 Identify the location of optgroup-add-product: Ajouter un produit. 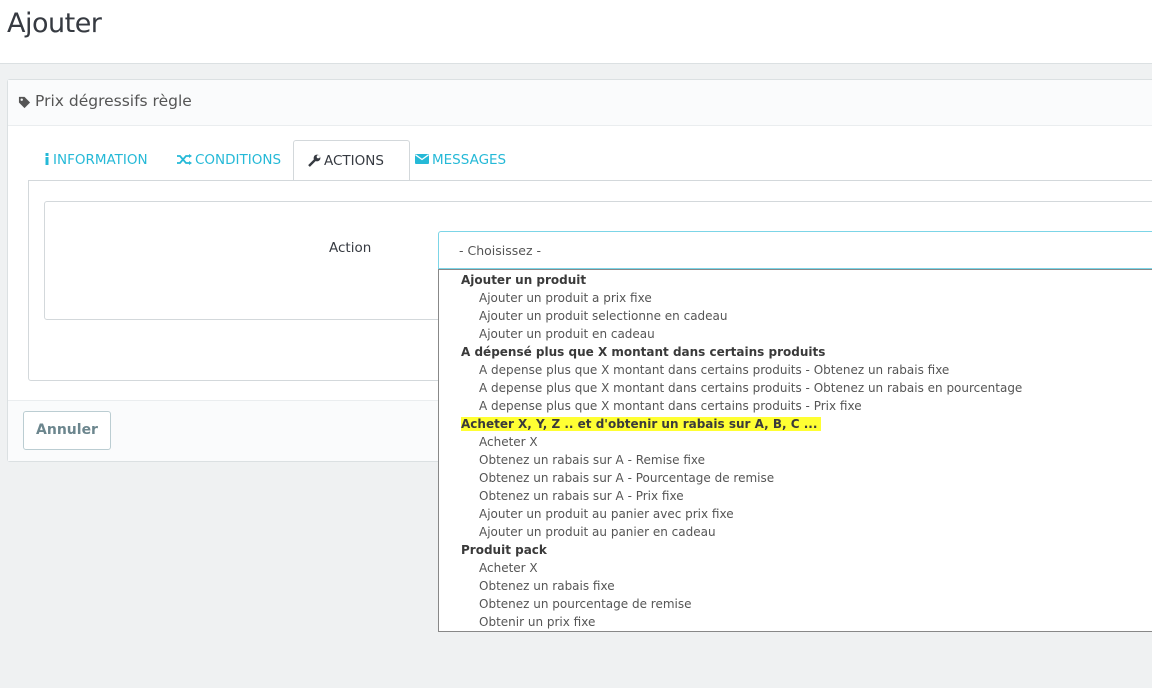
(524, 280).